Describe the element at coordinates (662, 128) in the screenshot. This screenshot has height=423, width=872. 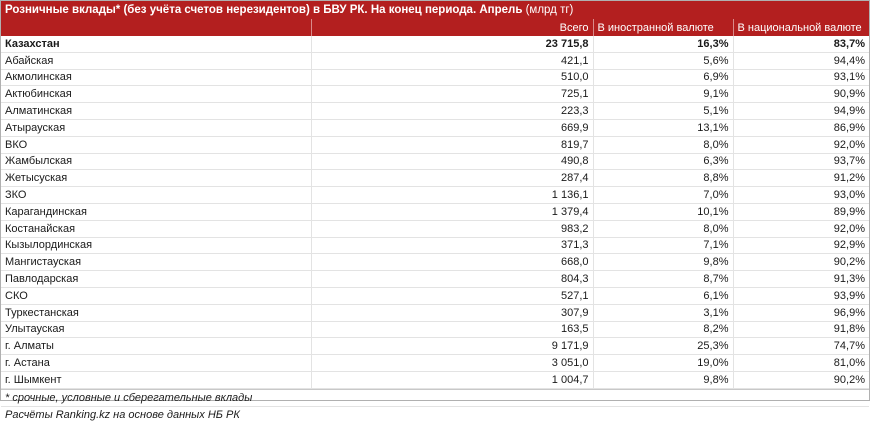
I see `cell-foreign-share: 13,1%` at that location.